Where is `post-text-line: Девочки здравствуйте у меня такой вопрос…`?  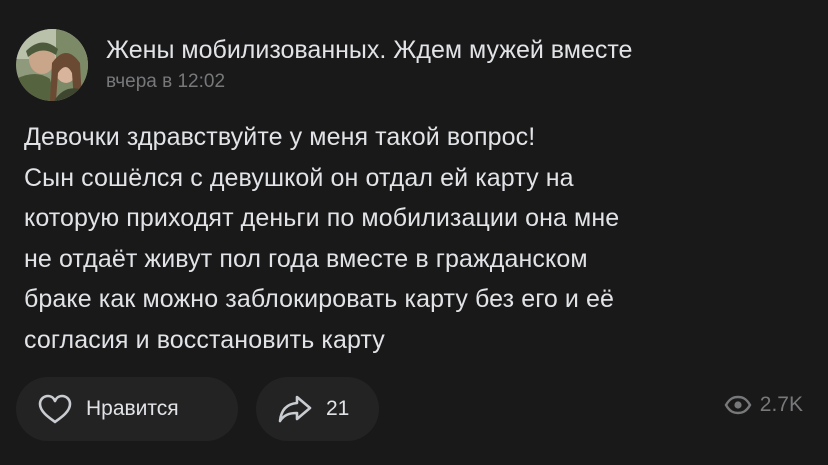
post-text-line: Девочки здравствуйте у меня такой вопрос… is located at coordinates (280, 137).